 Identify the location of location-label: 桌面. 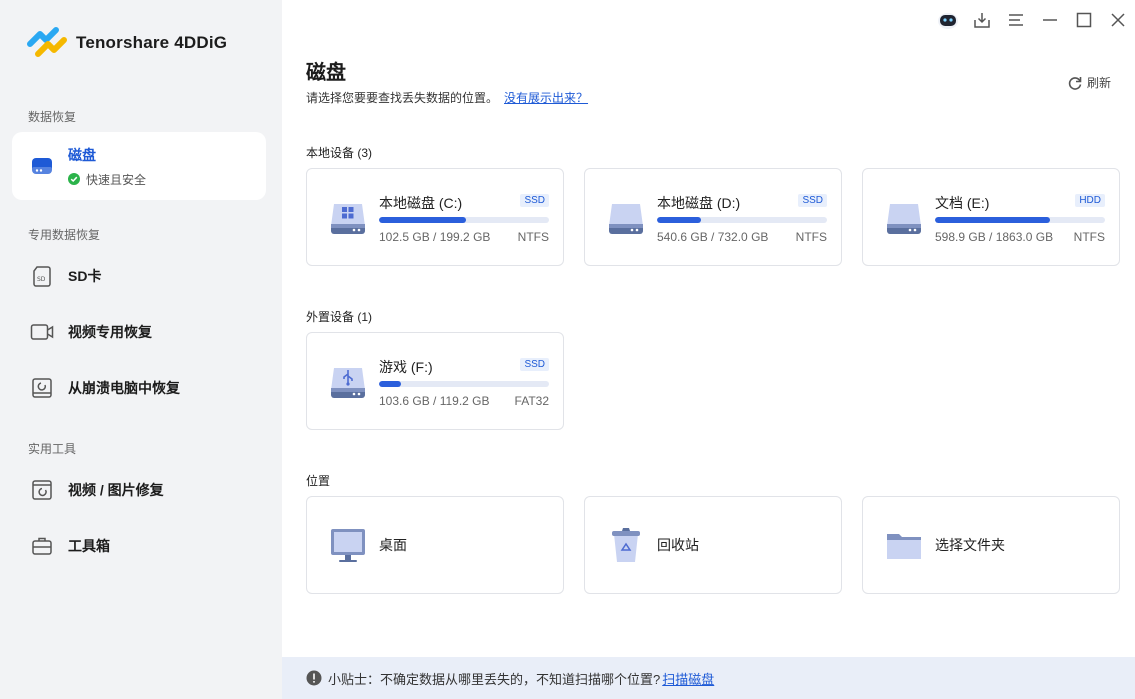
(393, 545).